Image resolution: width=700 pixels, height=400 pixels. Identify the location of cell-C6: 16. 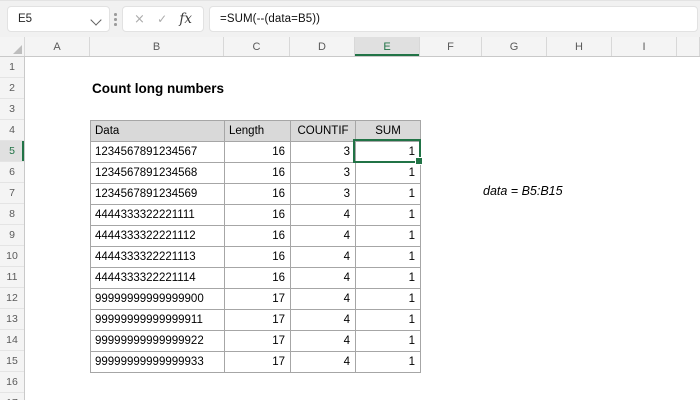
(257, 173).